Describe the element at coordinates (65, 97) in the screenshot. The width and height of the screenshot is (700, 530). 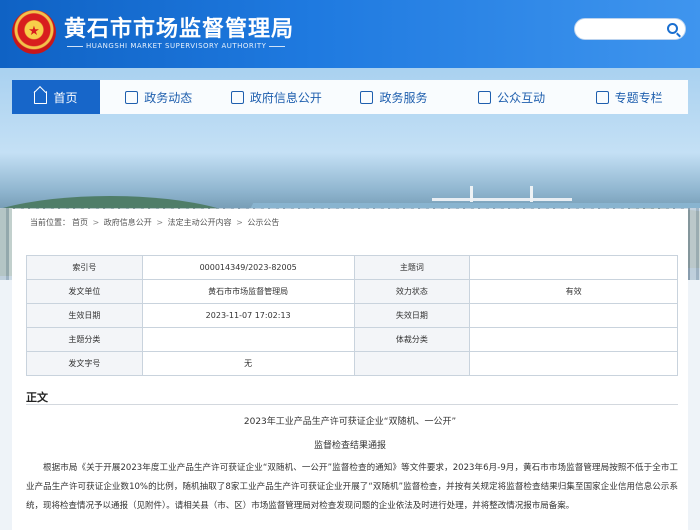
I see `nav-item-label: 首页` at that location.